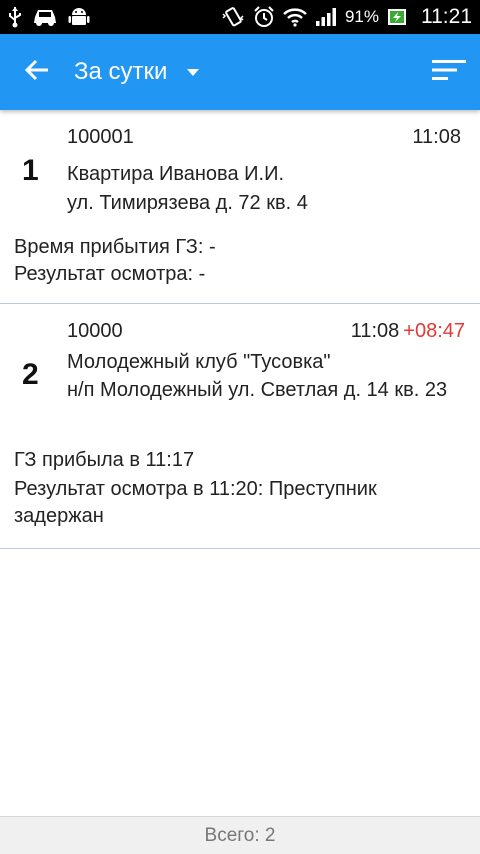  Describe the element at coordinates (187, 203) in the screenshot. I see `item-address: ул. Тимирязева д. 72 кв. 4` at that location.